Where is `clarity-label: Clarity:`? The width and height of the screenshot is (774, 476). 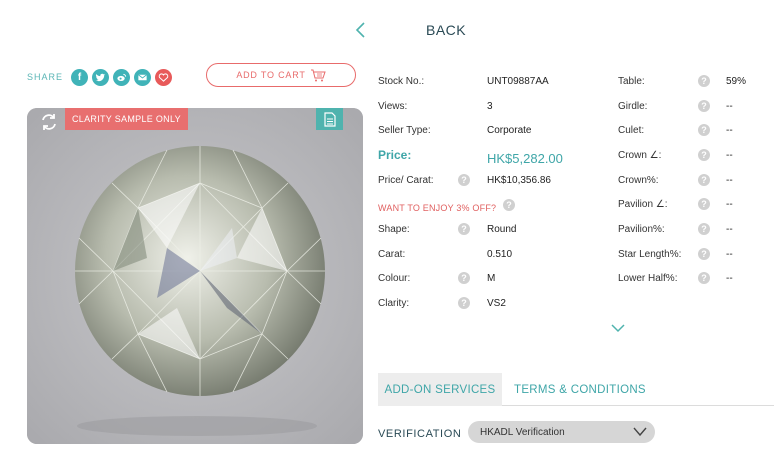
clarity-label: Clarity: is located at coordinates (394, 303).